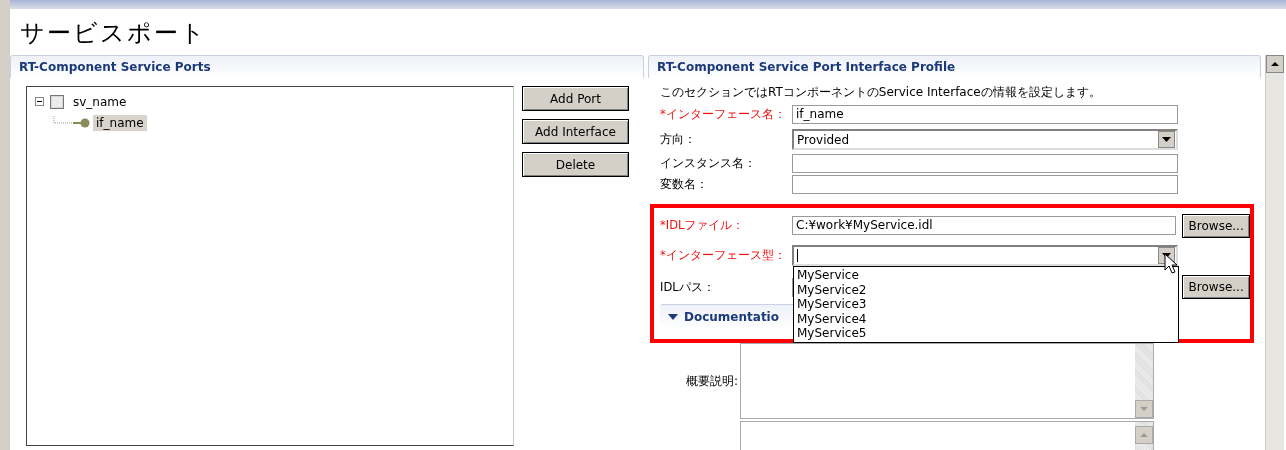 The width and height of the screenshot is (1286, 450). Describe the element at coordinates (688, 287) in the screenshot. I see `field-label: IDLパス：` at that location.